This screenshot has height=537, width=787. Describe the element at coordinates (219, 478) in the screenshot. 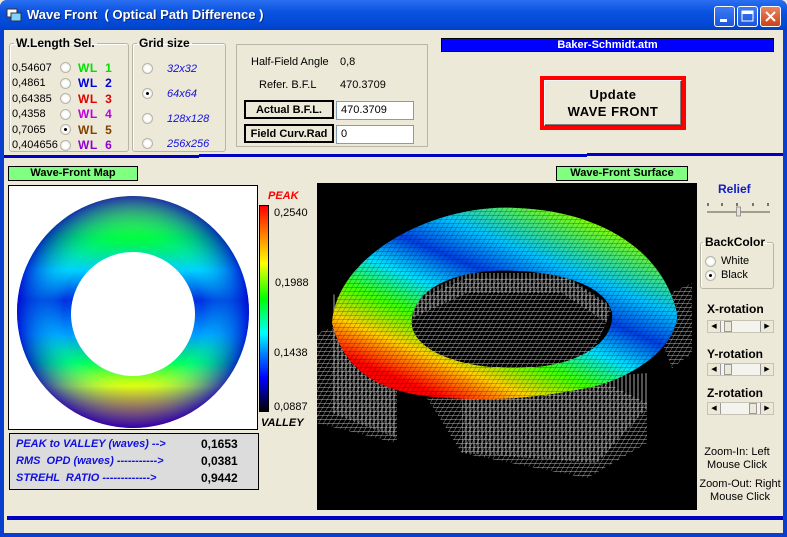

I see `strehl-ratio-value: 0,9442` at that location.